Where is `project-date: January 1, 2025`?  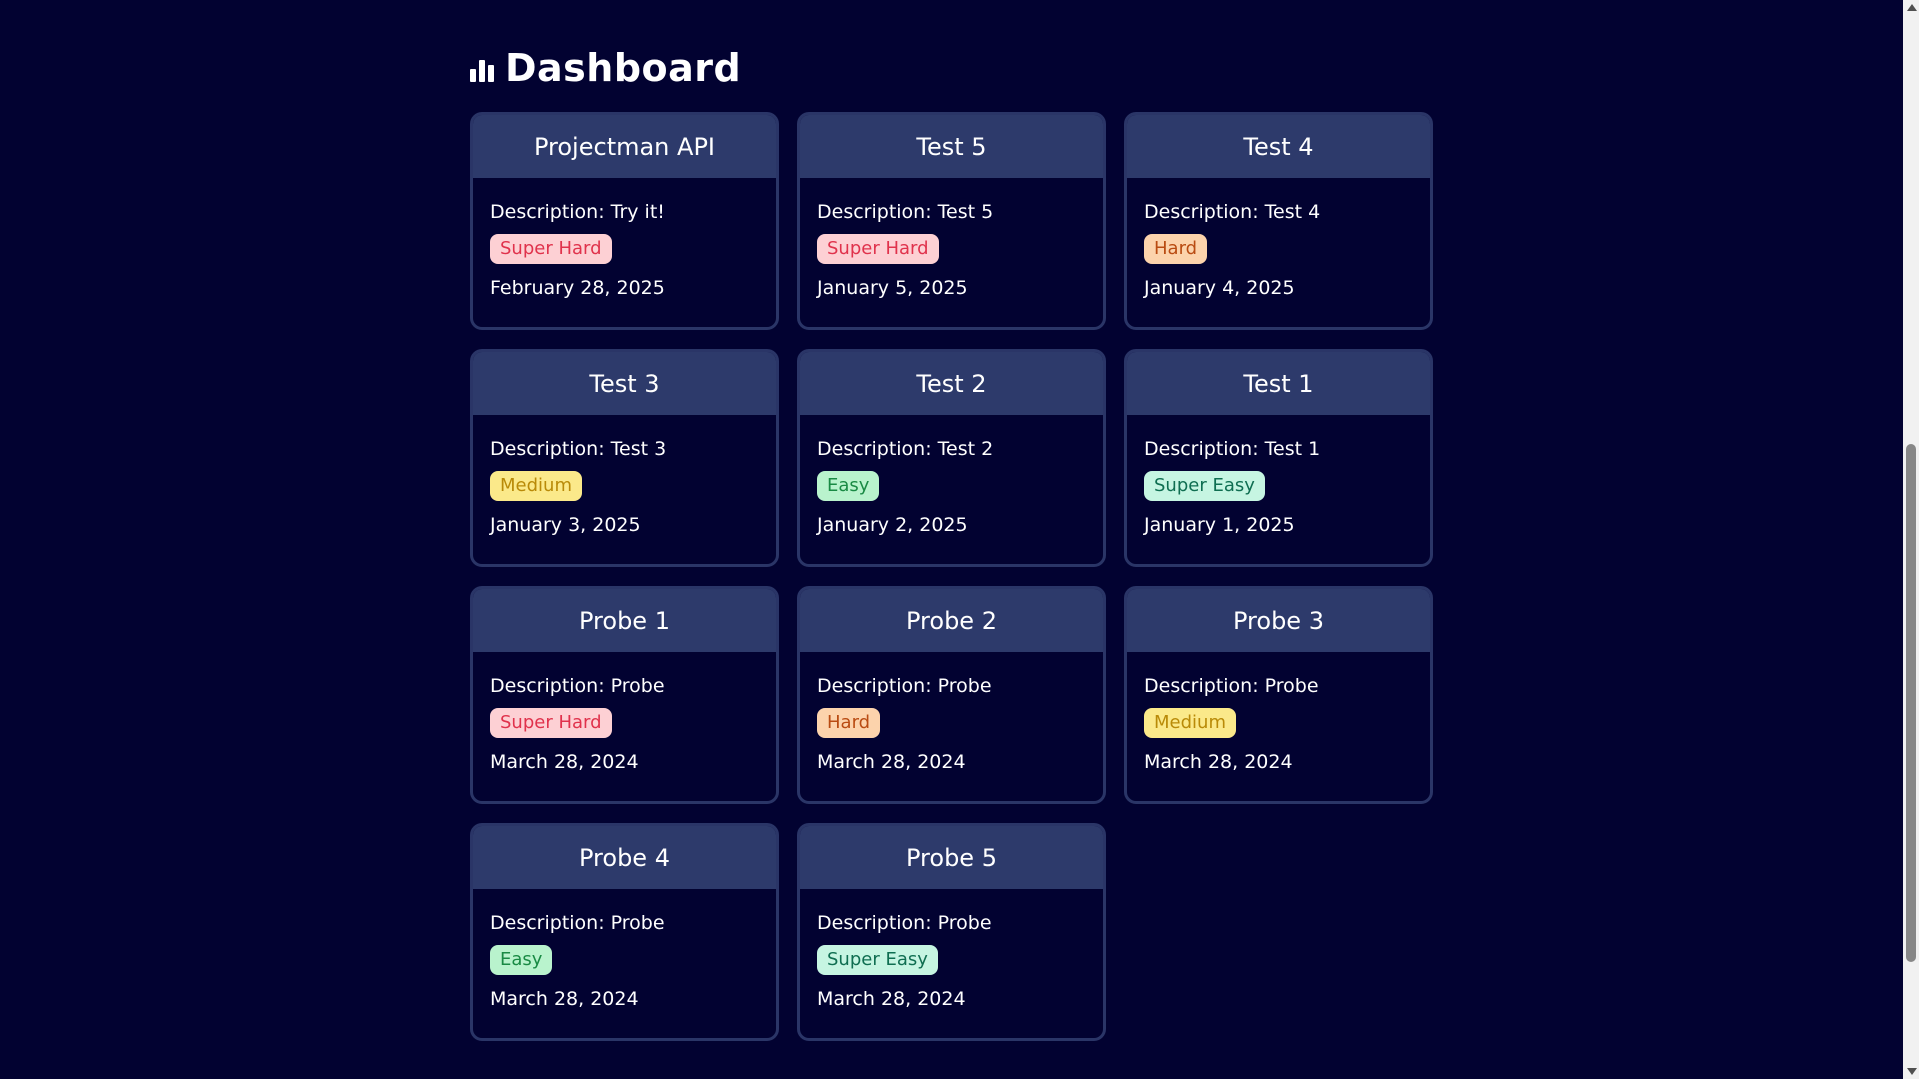
project-date: January 1, 2025 is located at coordinates (1219, 525).